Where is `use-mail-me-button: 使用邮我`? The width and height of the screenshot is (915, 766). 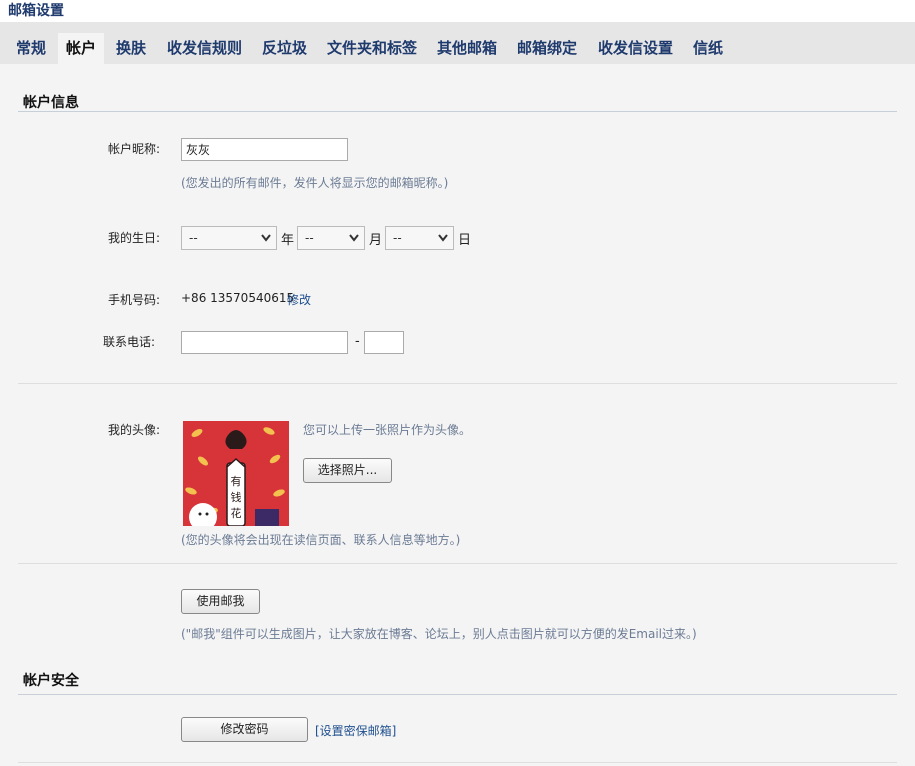 use-mail-me-button: 使用邮我 is located at coordinates (220, 601).